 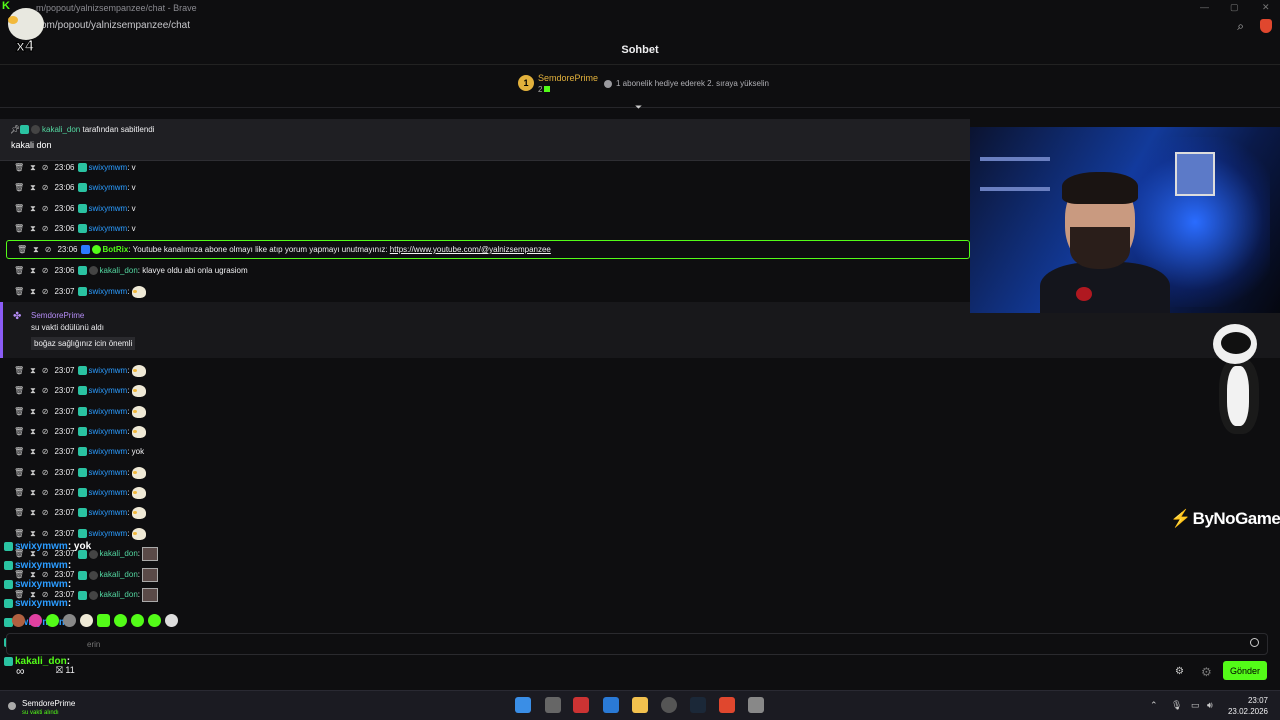 What do you see at coordinates (1245, 670) in the screenshot?
I see `send-button: Gönder` at bounding box center [1245, 670].